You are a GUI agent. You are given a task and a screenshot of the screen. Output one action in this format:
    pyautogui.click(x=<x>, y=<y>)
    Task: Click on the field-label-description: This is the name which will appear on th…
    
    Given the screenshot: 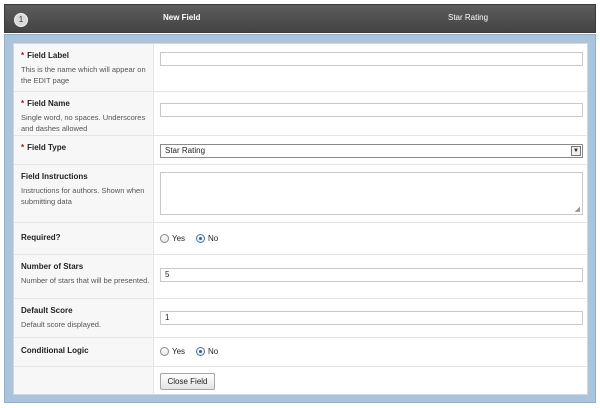 What is the action you would take?
    pyautogui.click(x=83, y=75)
    